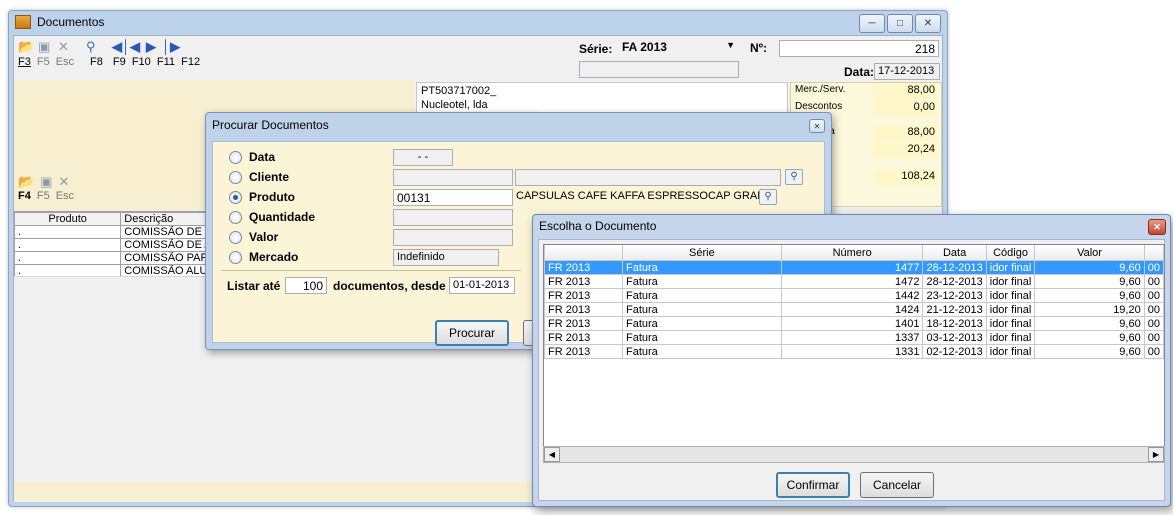  I want to click on key-f4-label: F4, so click(24, 196).